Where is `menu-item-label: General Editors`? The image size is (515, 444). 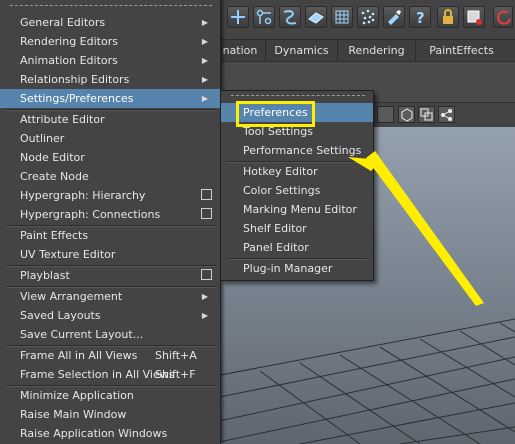
menu-item-label: General Editors is located at coordinates (63, 22).